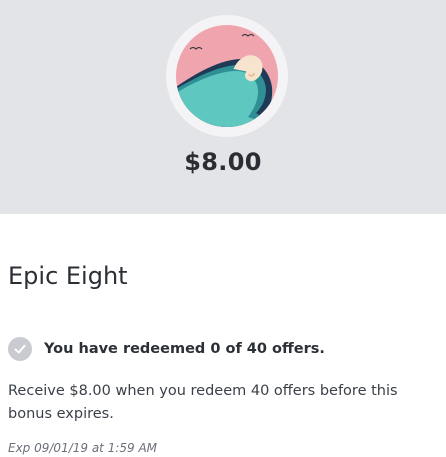 This screenshot has height=457, width=446. Describe the element at coordinates (223, 162) in the screenshot. I see `bonus-amount: $8.00` at that location.